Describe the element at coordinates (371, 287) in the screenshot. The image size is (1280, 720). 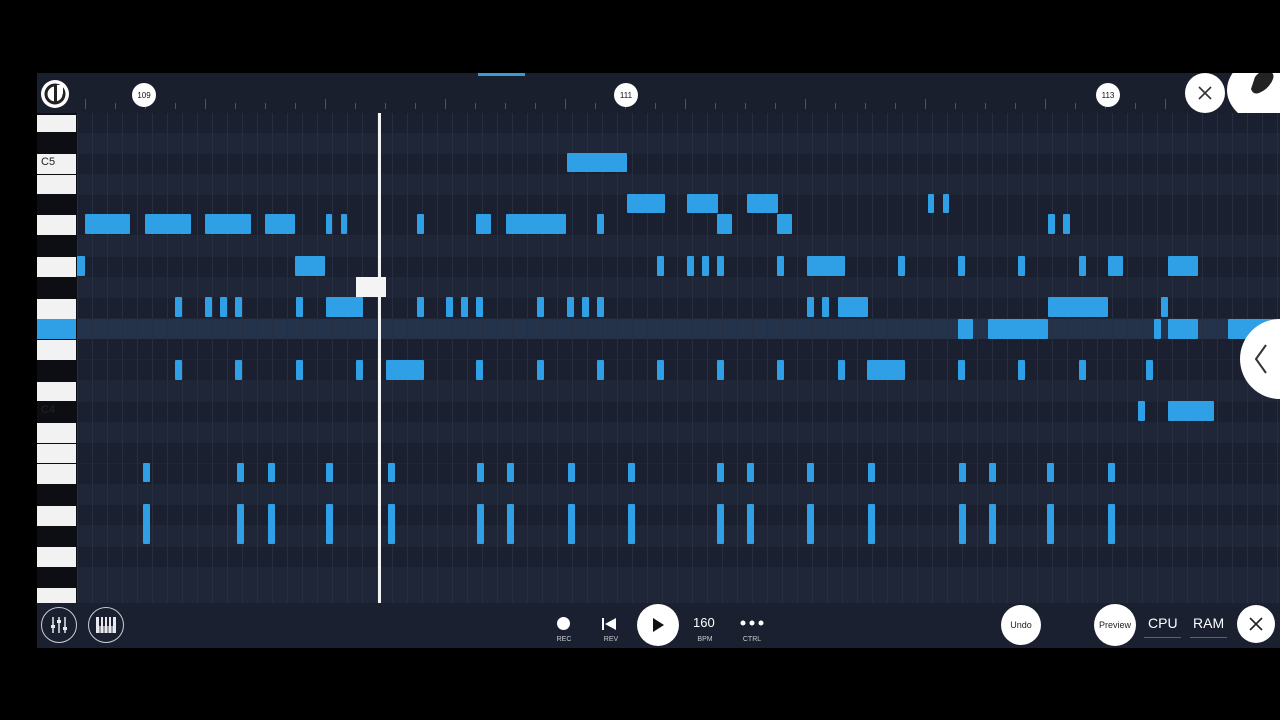
I see `playhead-handle` at that location.